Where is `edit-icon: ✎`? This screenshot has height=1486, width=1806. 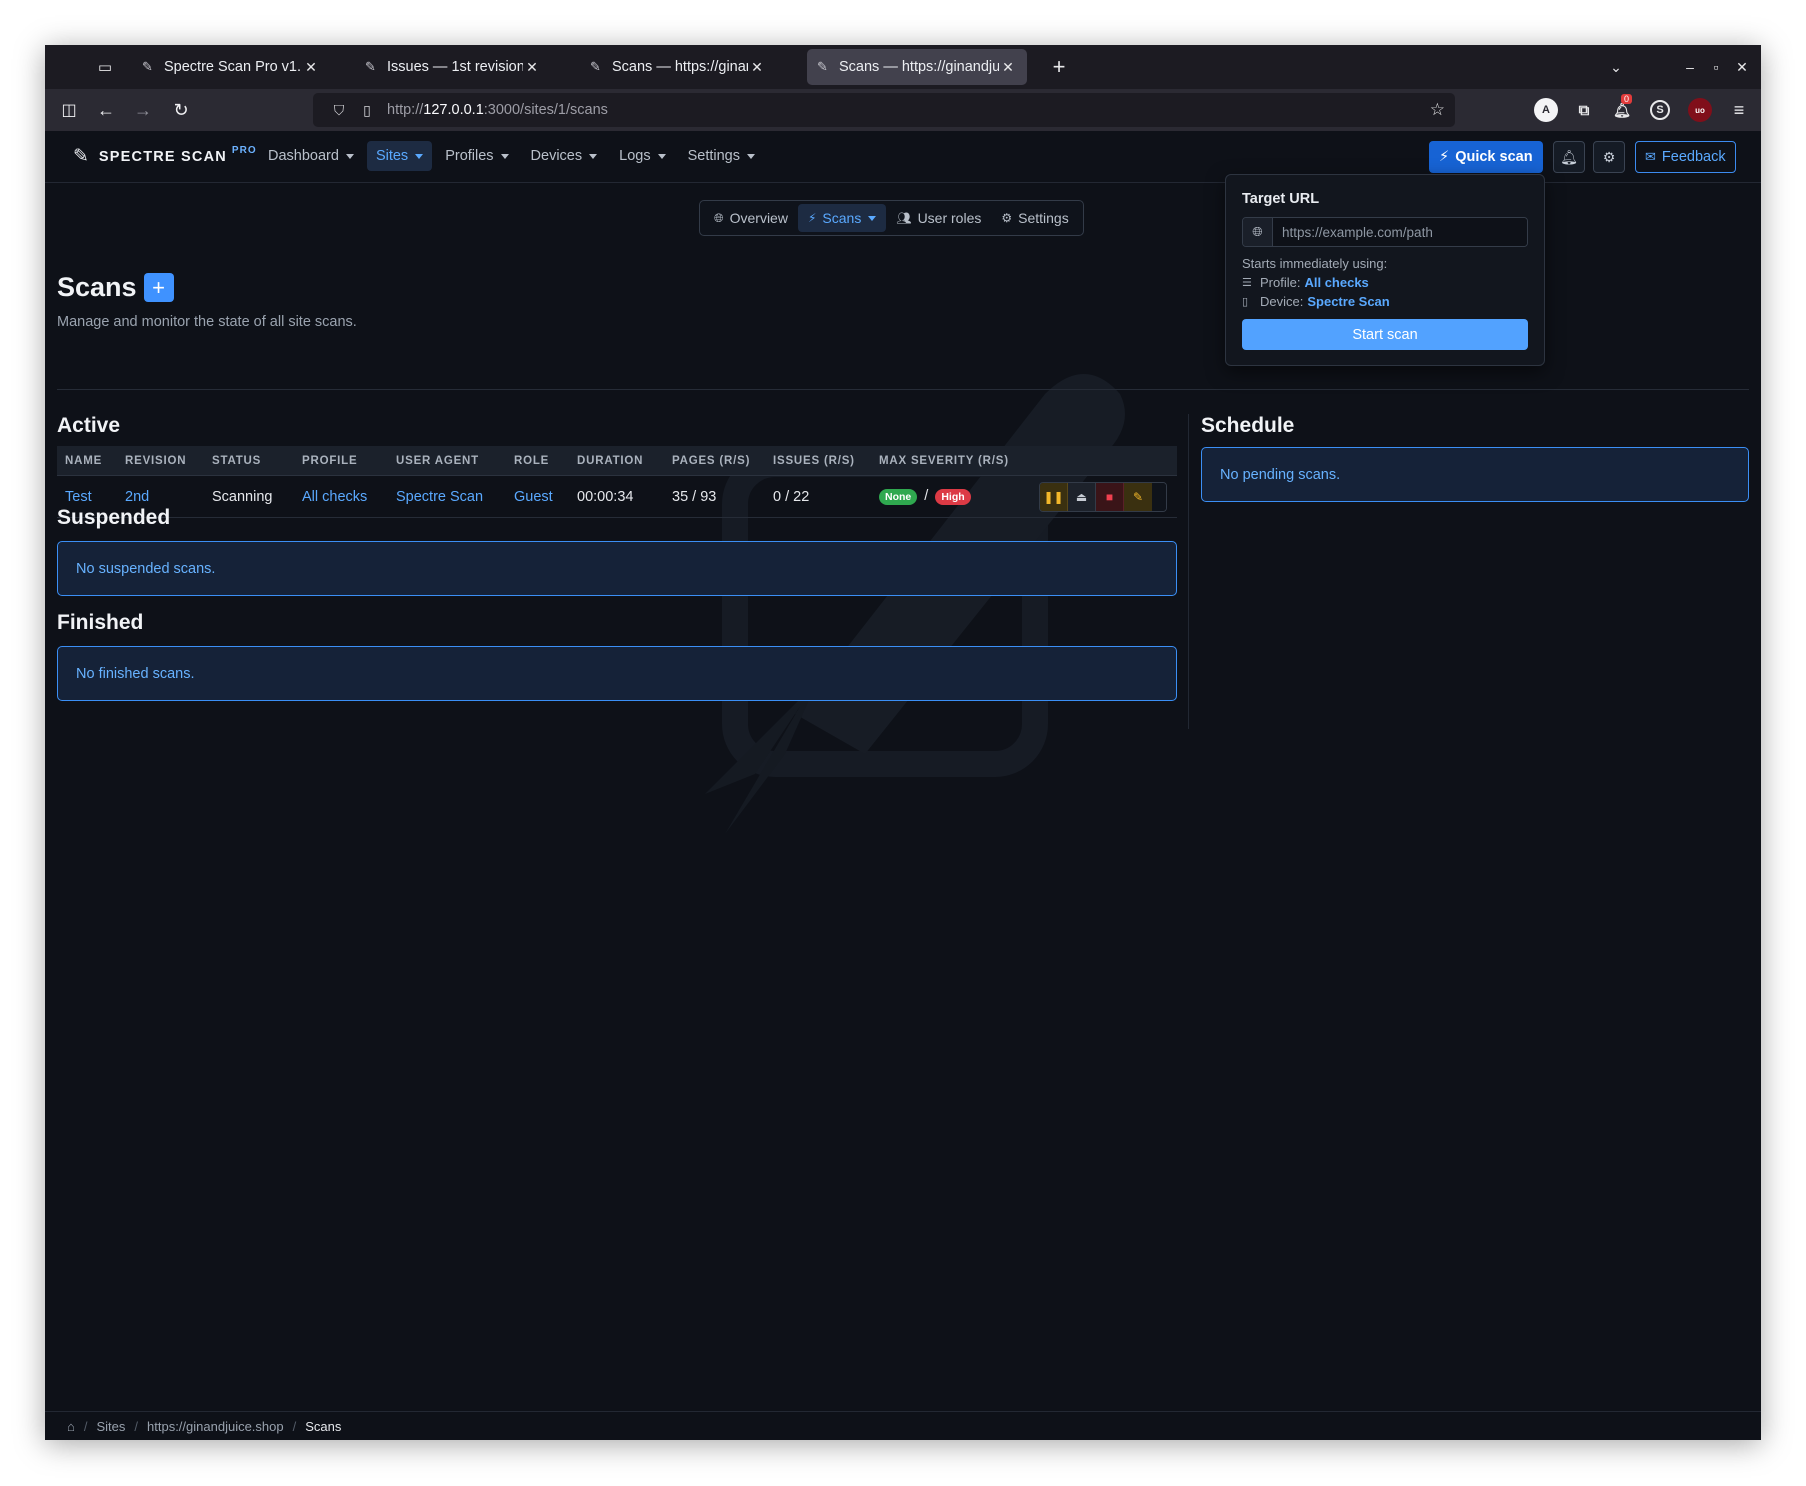
edit-icon: ✎ is located at coordinates (1138, 497).